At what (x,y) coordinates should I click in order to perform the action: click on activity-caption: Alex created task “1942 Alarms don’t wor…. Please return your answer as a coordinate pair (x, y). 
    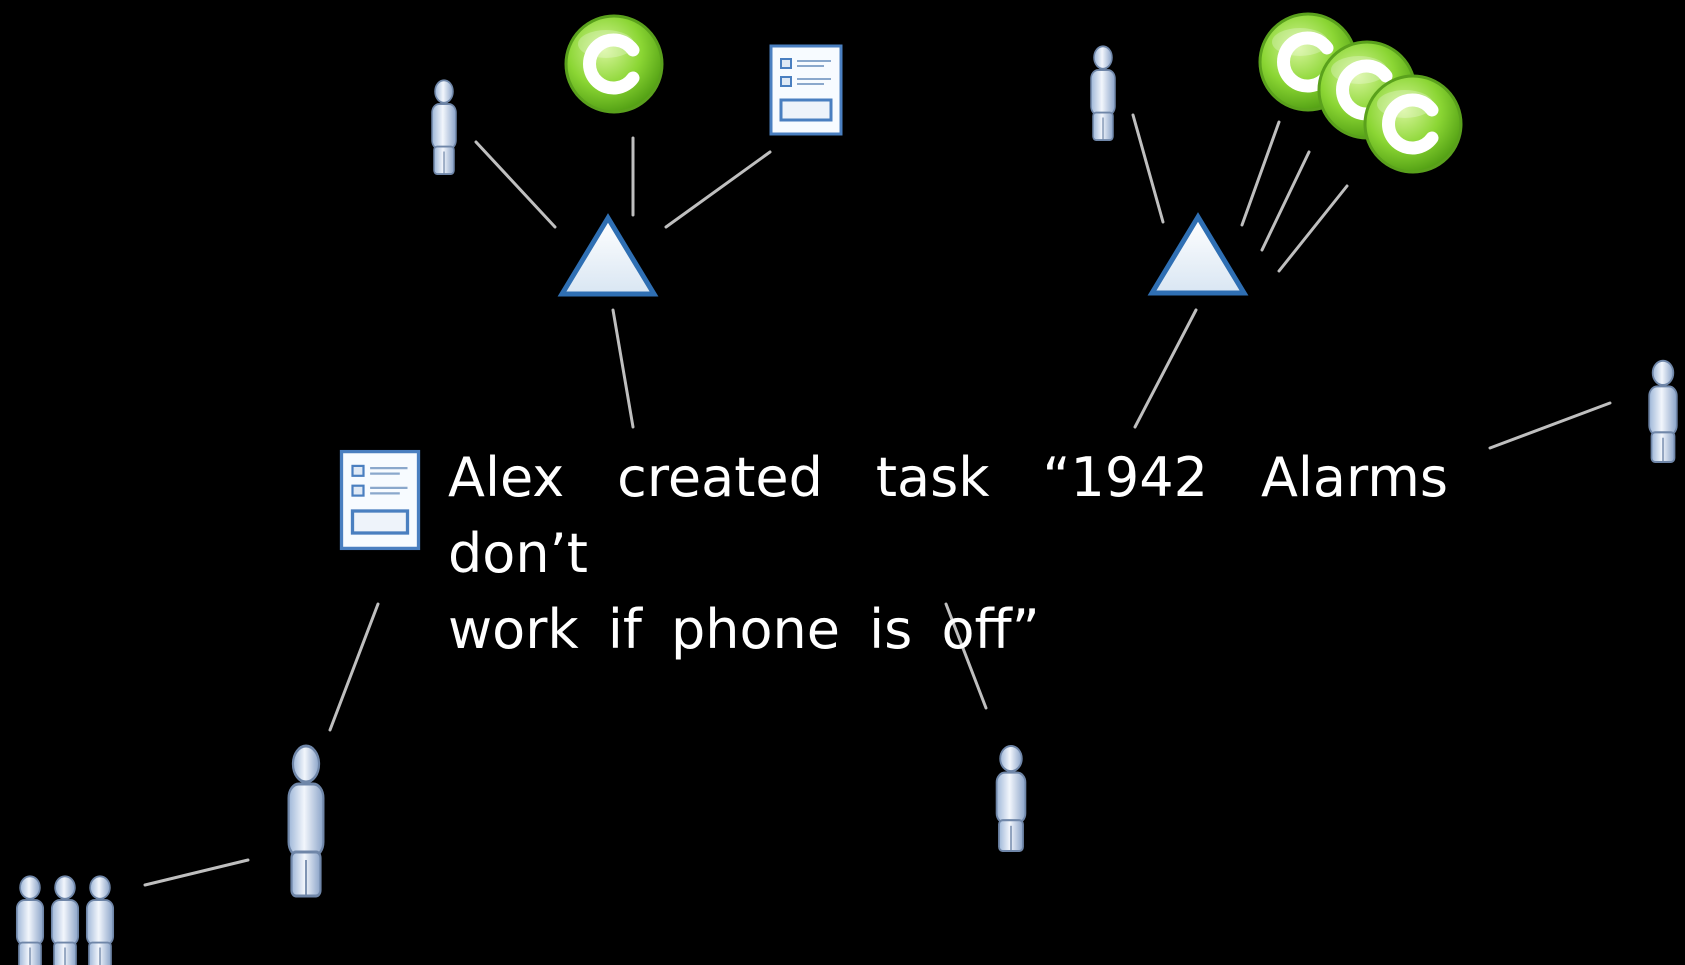
    Looking at the image, I should click on (948, 554).